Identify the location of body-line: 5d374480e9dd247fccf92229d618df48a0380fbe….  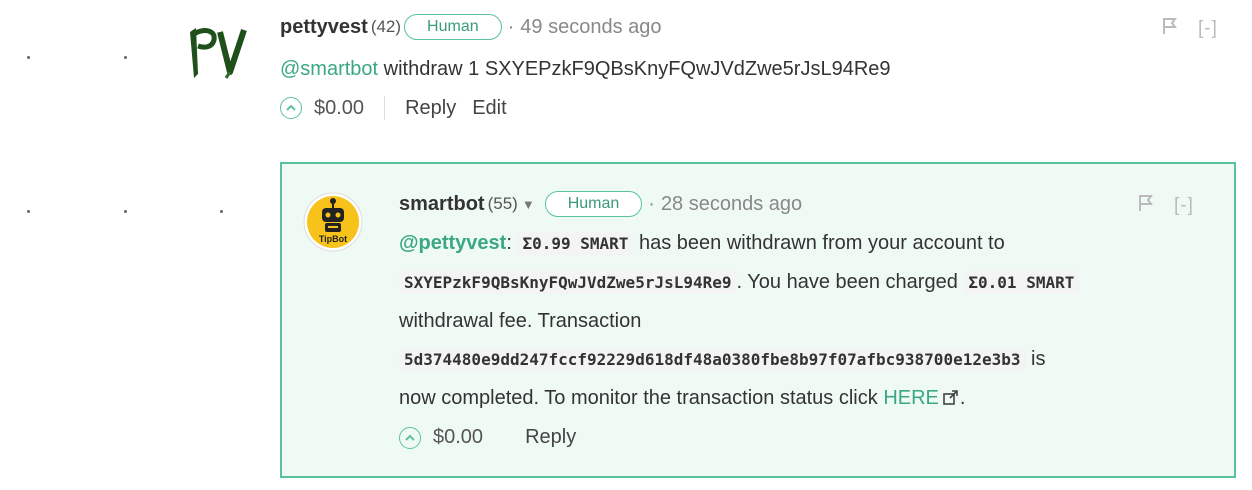
(739, 359).